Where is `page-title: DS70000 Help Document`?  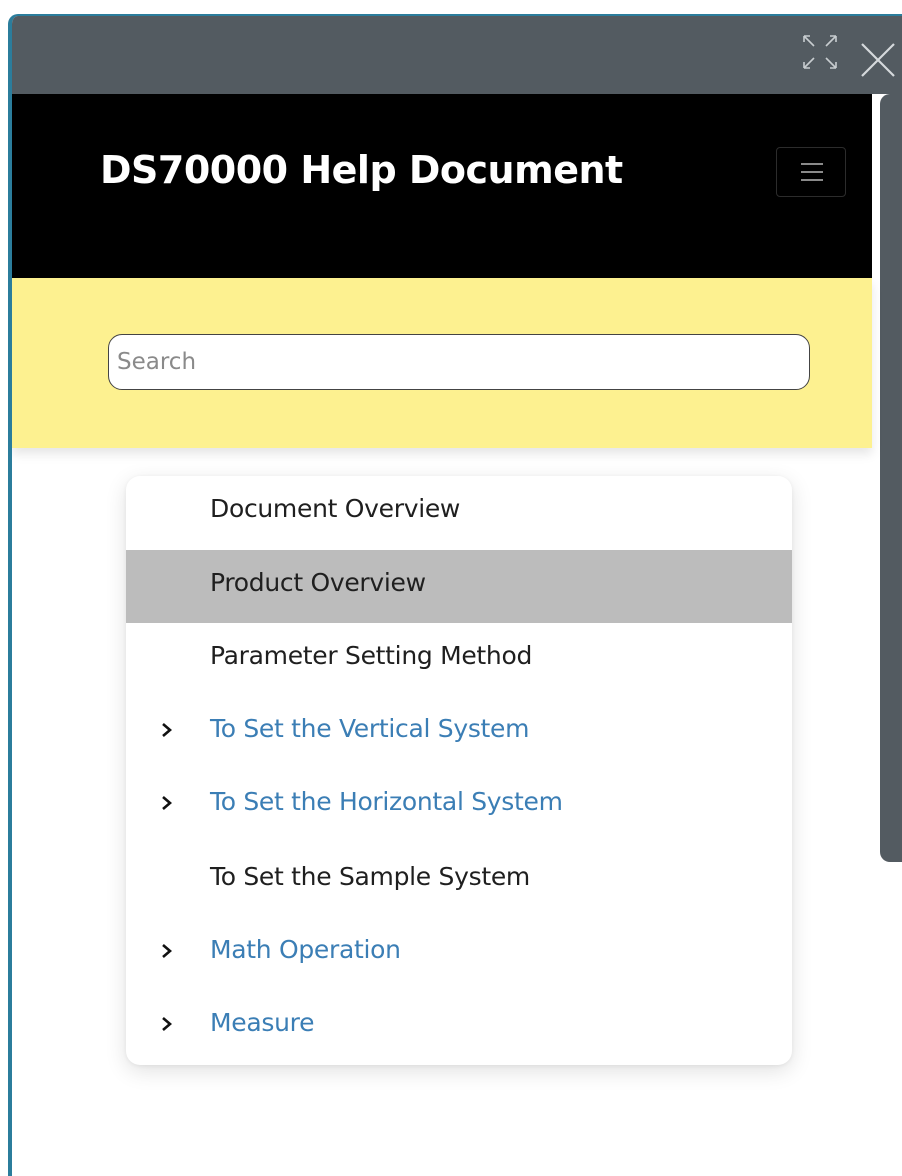 page-title: DS70000 Help Document is located at coordinates (361, 170).